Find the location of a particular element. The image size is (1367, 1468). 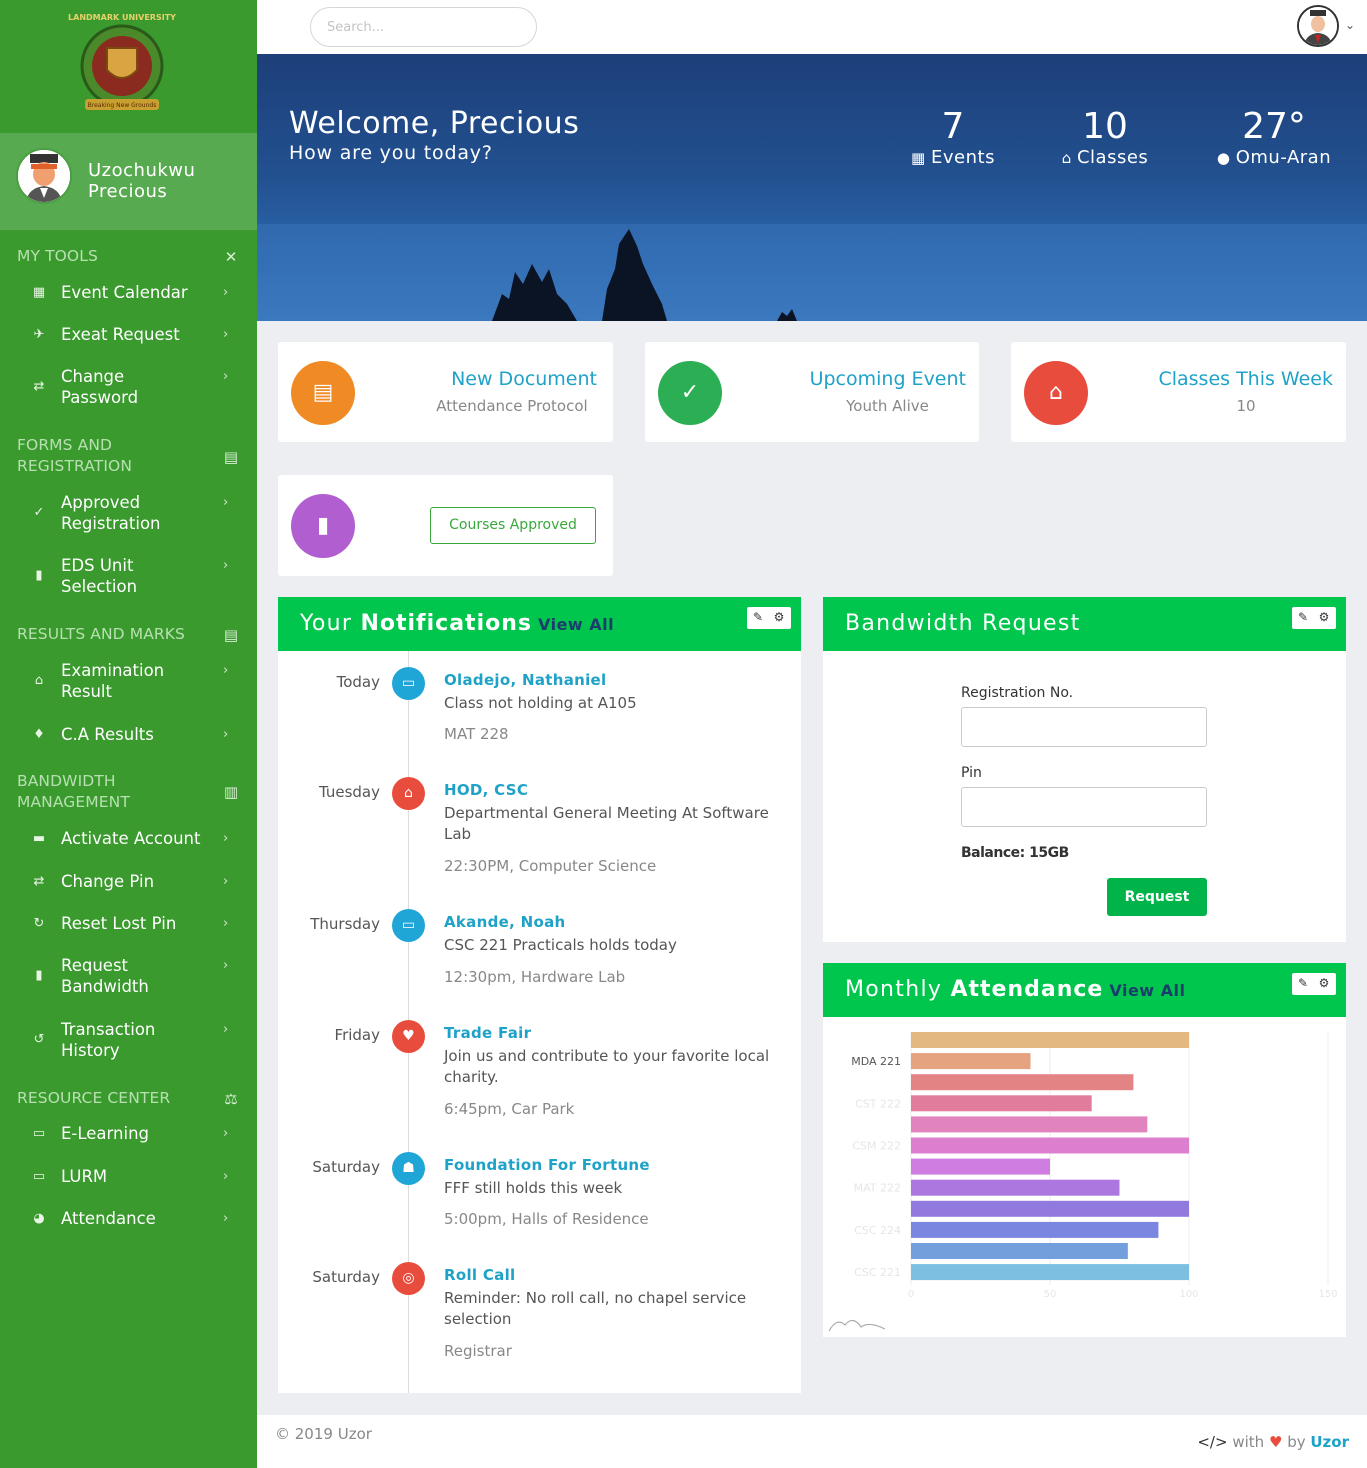

card-new-document: ▤ New Document Attendance Protocol is located at coordinates (445, 392).